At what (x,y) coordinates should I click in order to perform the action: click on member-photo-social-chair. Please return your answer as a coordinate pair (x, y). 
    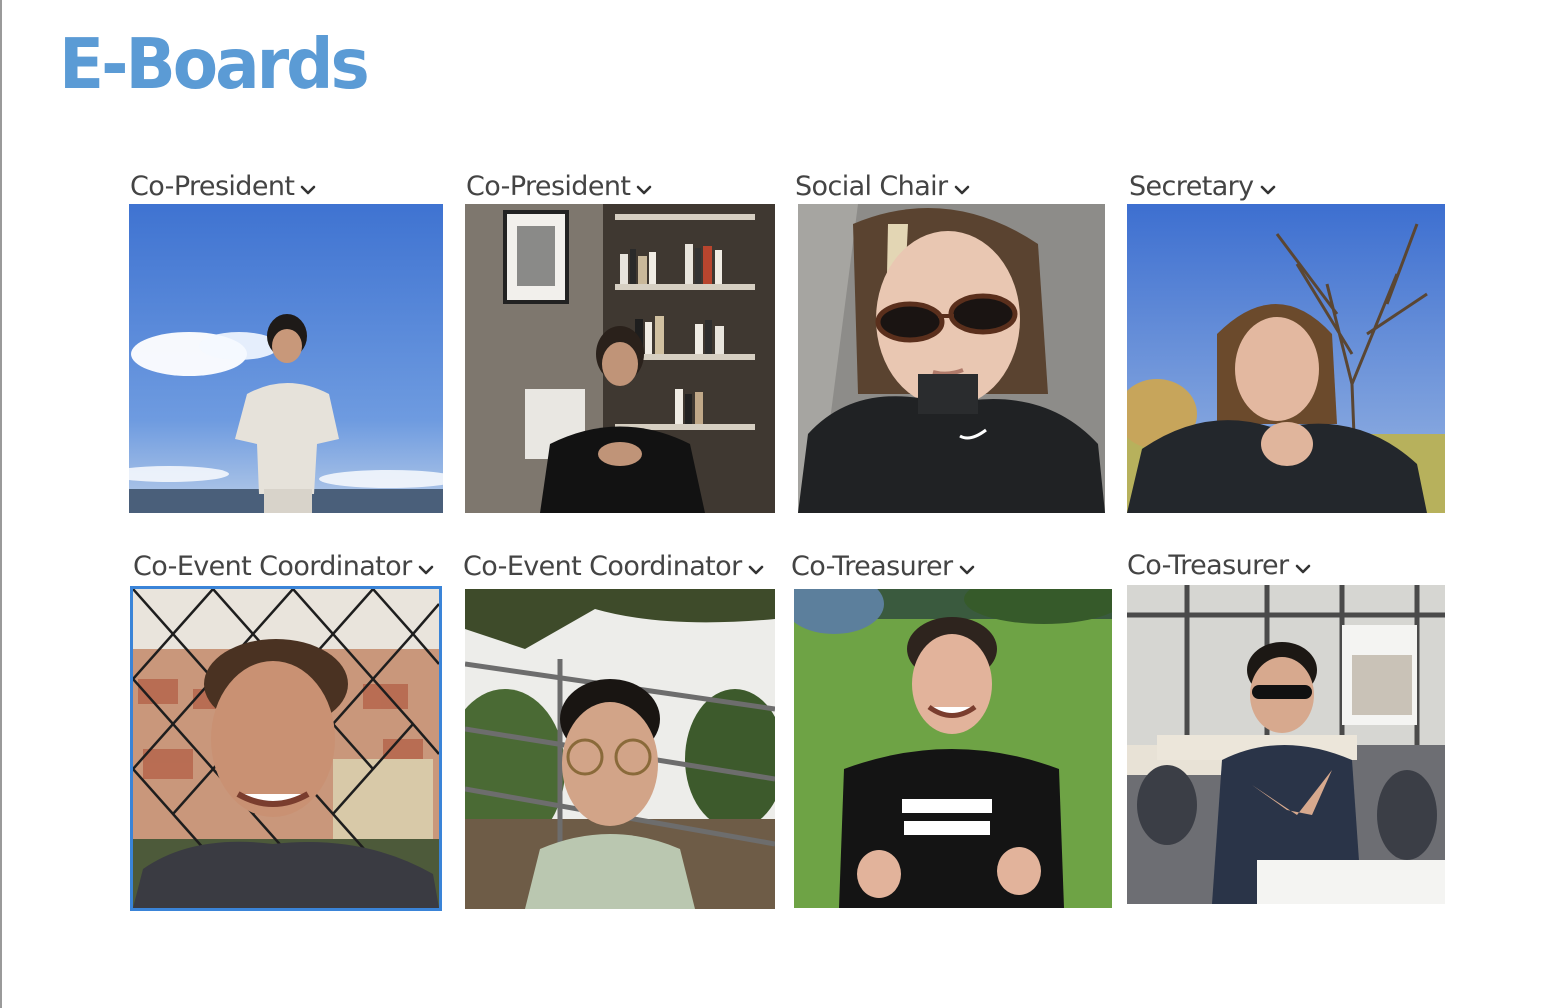
    Looking at the image, I should click on (951, 358).